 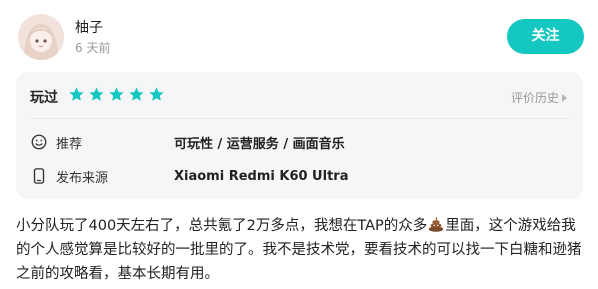 What do you see at coordinates (44, 98) in the screenshot?
I see `played-label: 玩过` at bounding box center [44, 98].